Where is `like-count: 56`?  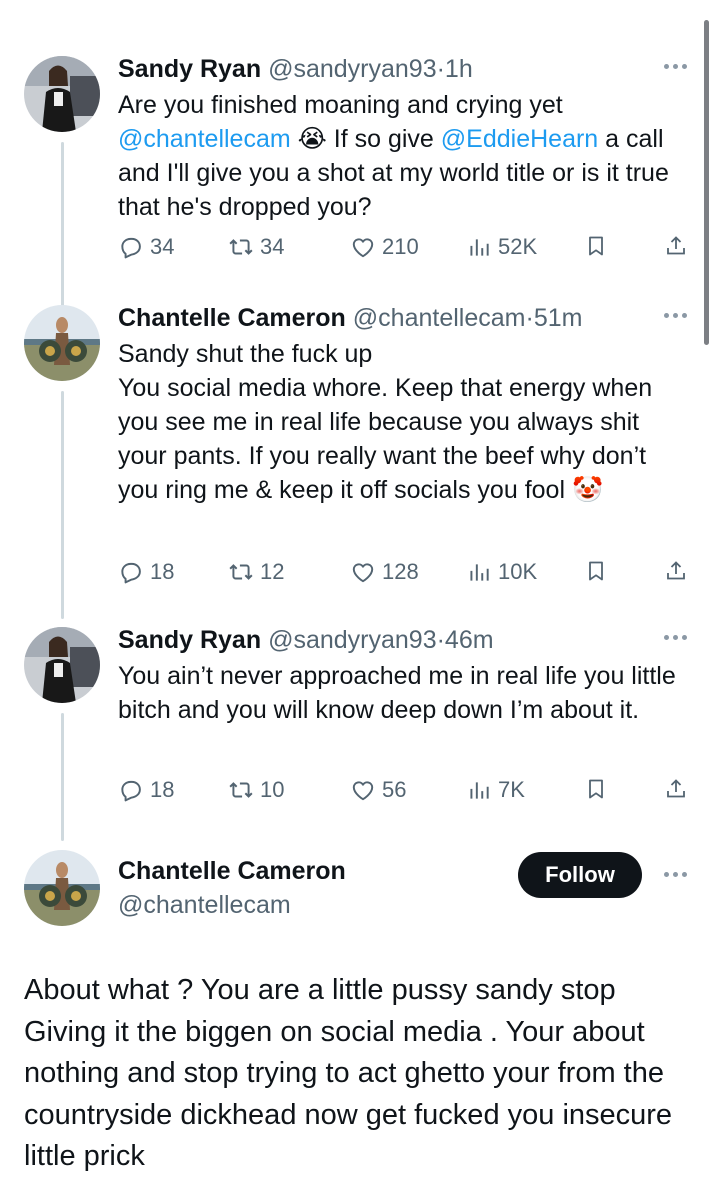 like-count: 56 is located at coordinates (394, 789).